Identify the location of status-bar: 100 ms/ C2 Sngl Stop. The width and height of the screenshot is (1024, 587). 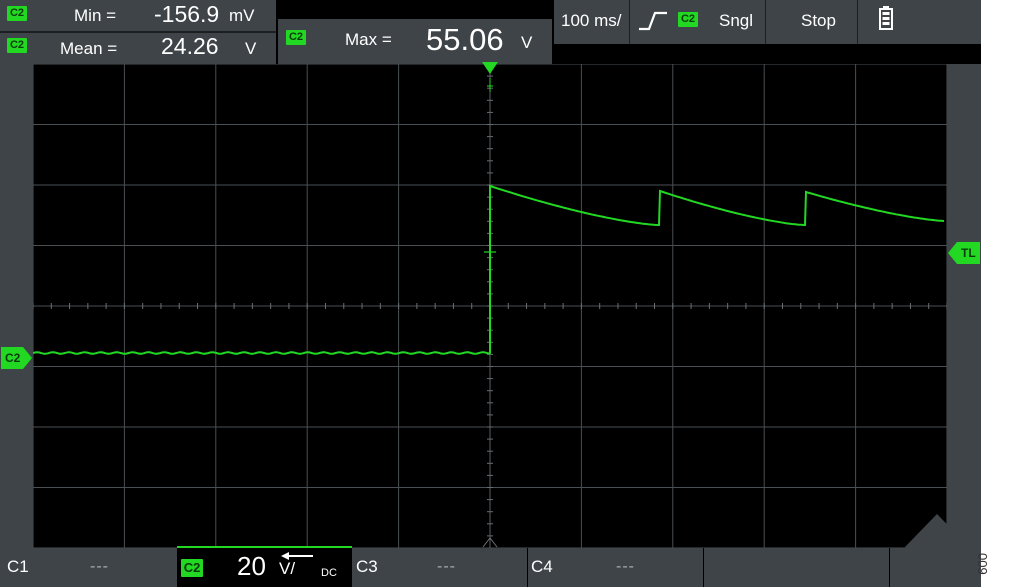
(767, 22).